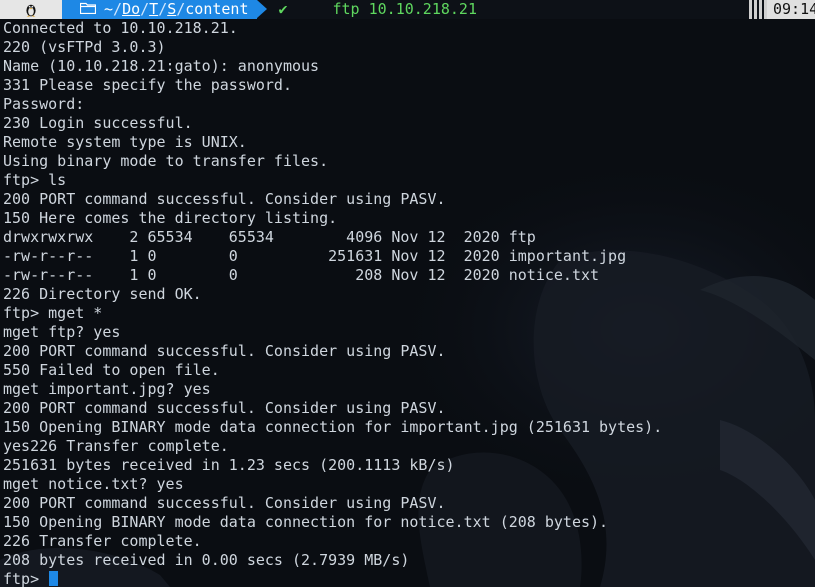 Image resolution: width=815 pixels, height=587 pixels. What do you see at coordinates (170, 218) in the screenshot?
I see `terminal-line: 150 Here comes the directory listing.` at bounding box center [170, 218].